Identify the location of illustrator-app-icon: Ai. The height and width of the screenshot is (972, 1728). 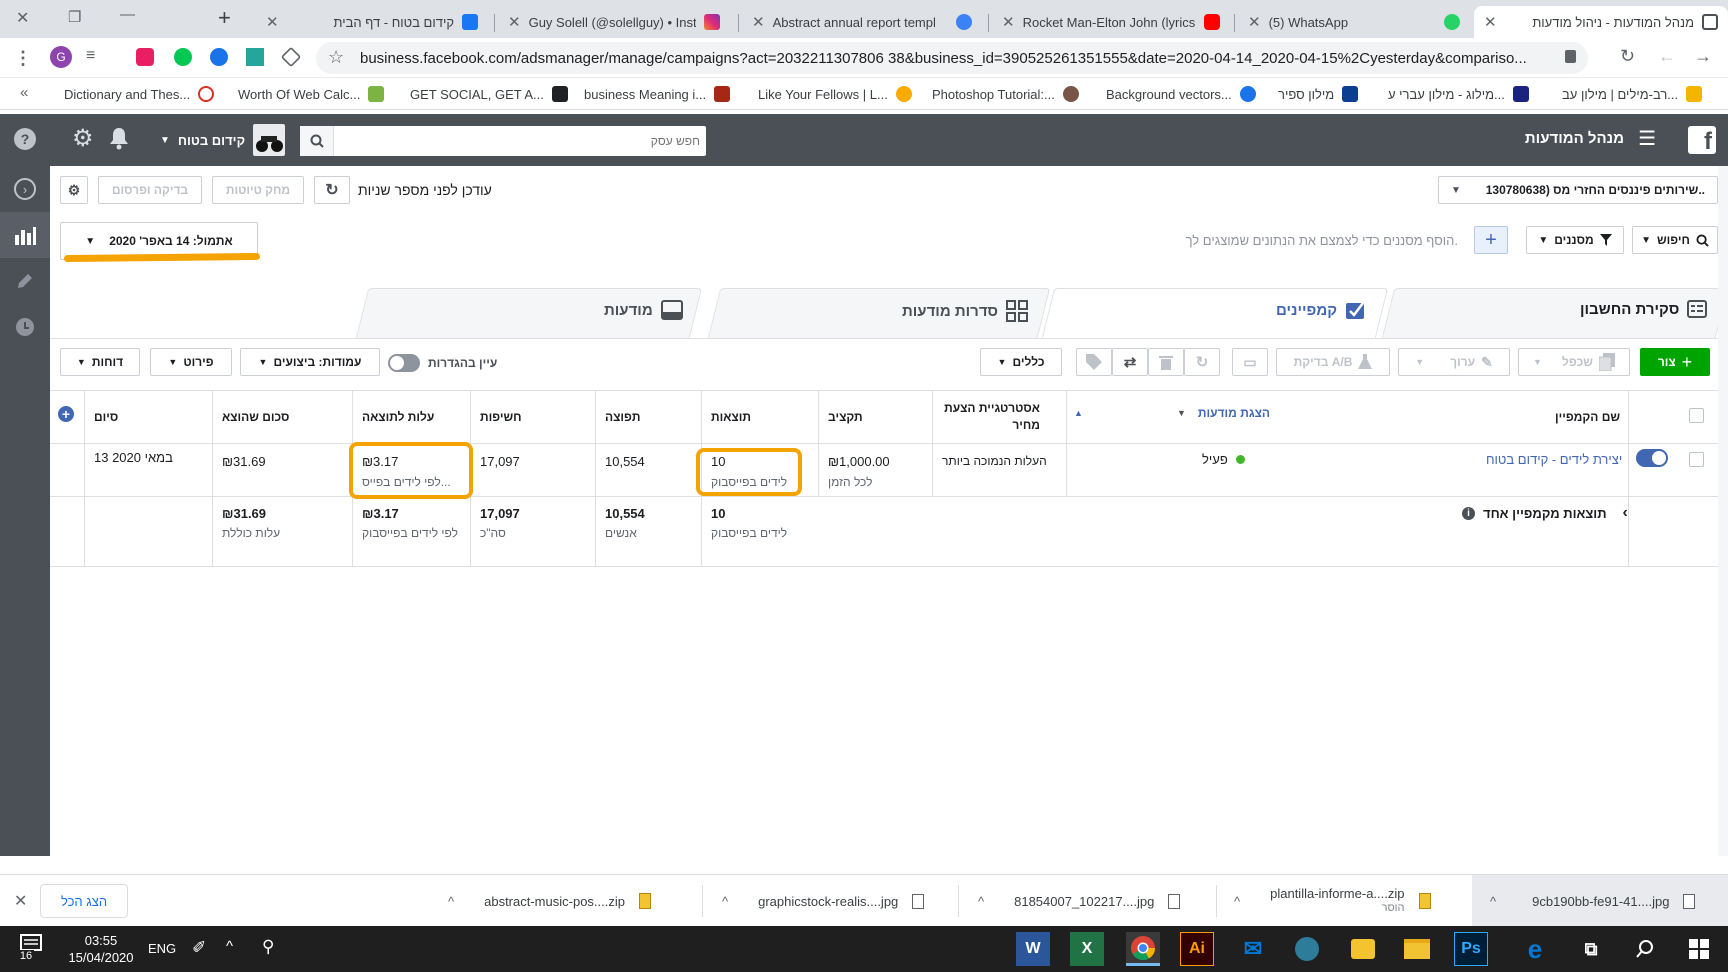
(1197, 949).